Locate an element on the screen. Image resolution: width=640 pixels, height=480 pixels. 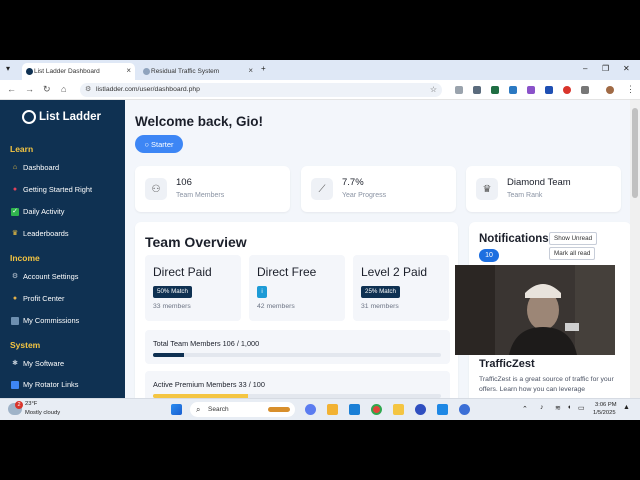
sidebar-item-label: Profit Center is located at coordinates (44, 298).